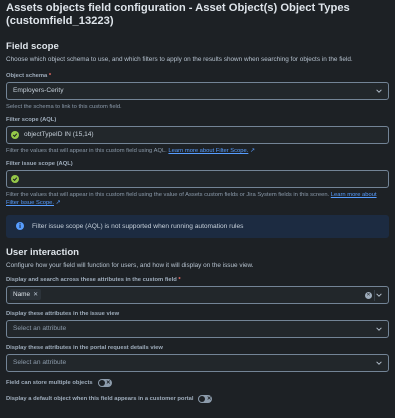  Describe the element at coordinates (197, 294) in the screenshot. I see `display-search-select: Name ✕ ✕` at that location.